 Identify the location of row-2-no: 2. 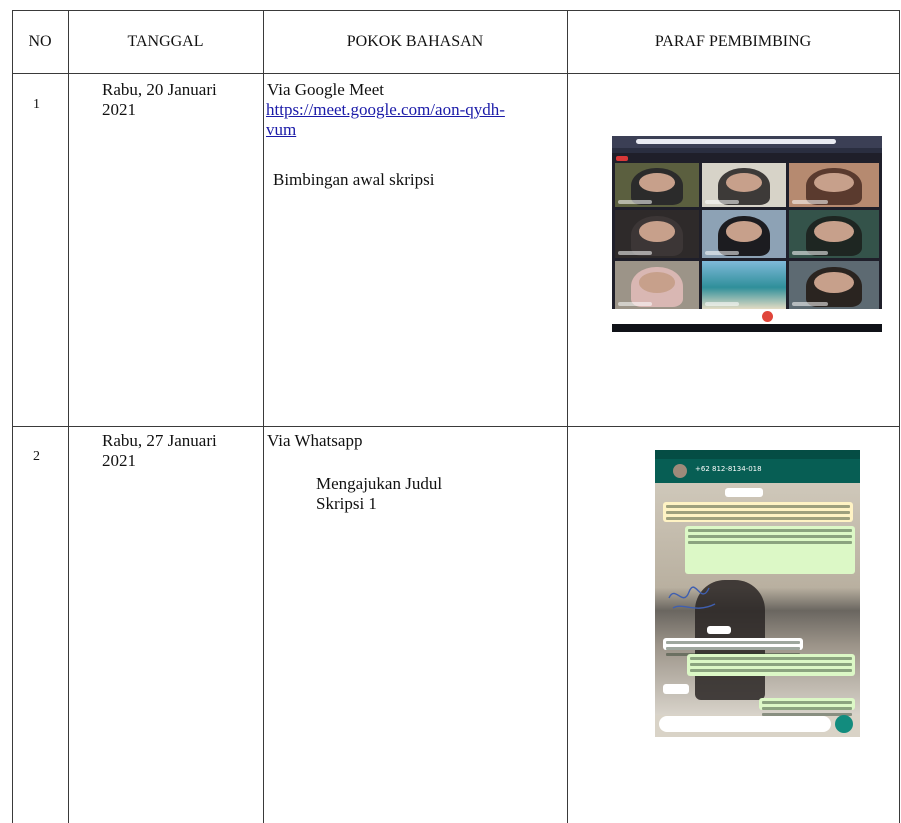
(36, 456).